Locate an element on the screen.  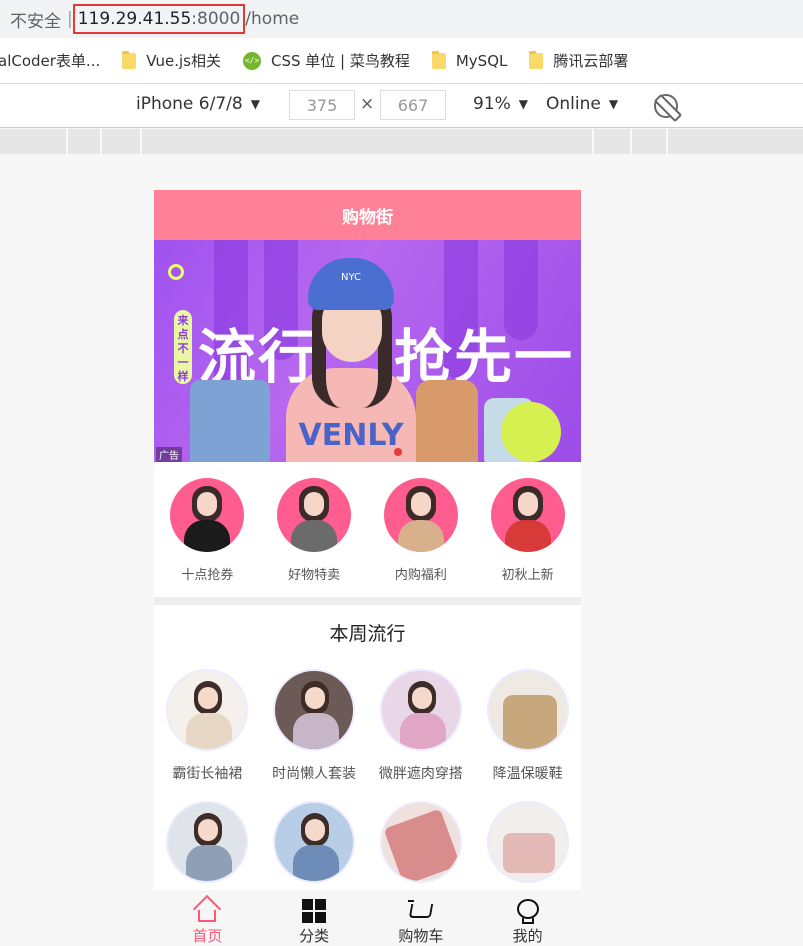
home-icon is located at coordinates (207, 909).